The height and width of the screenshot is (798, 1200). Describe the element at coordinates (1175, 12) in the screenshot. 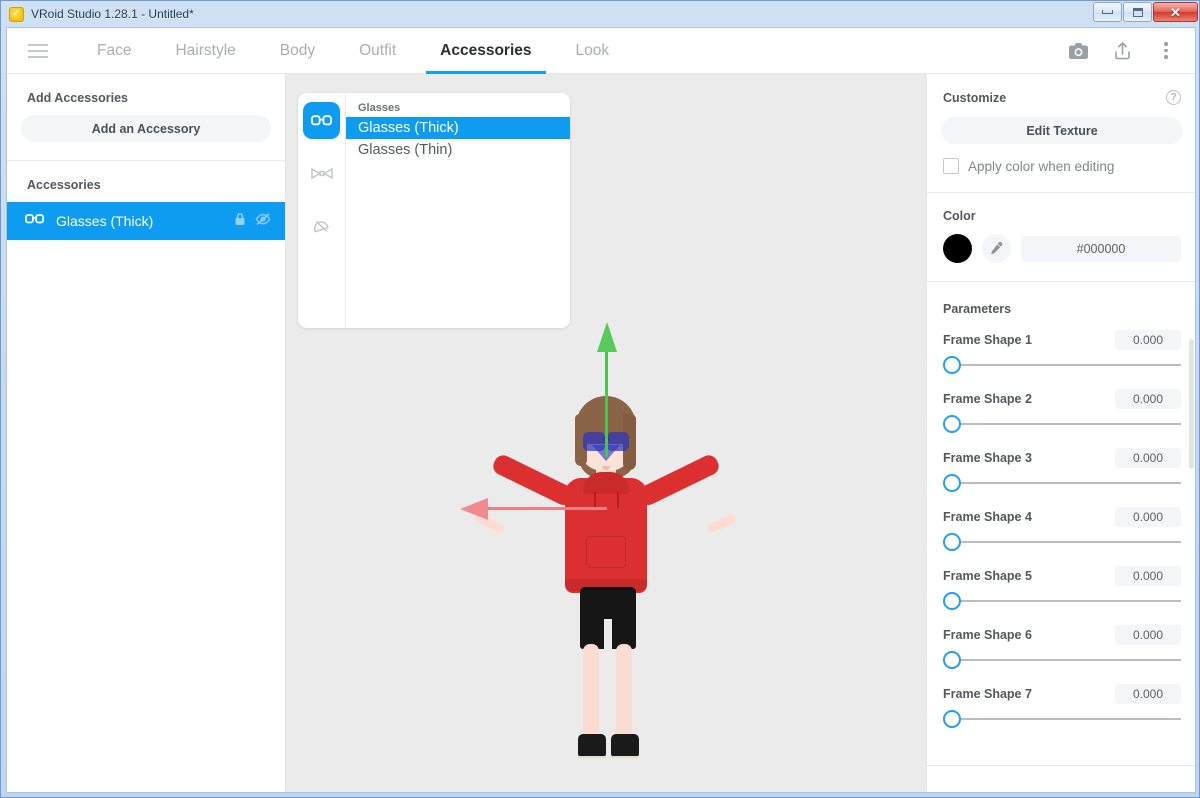

I see `close-button: ✕` at that location.